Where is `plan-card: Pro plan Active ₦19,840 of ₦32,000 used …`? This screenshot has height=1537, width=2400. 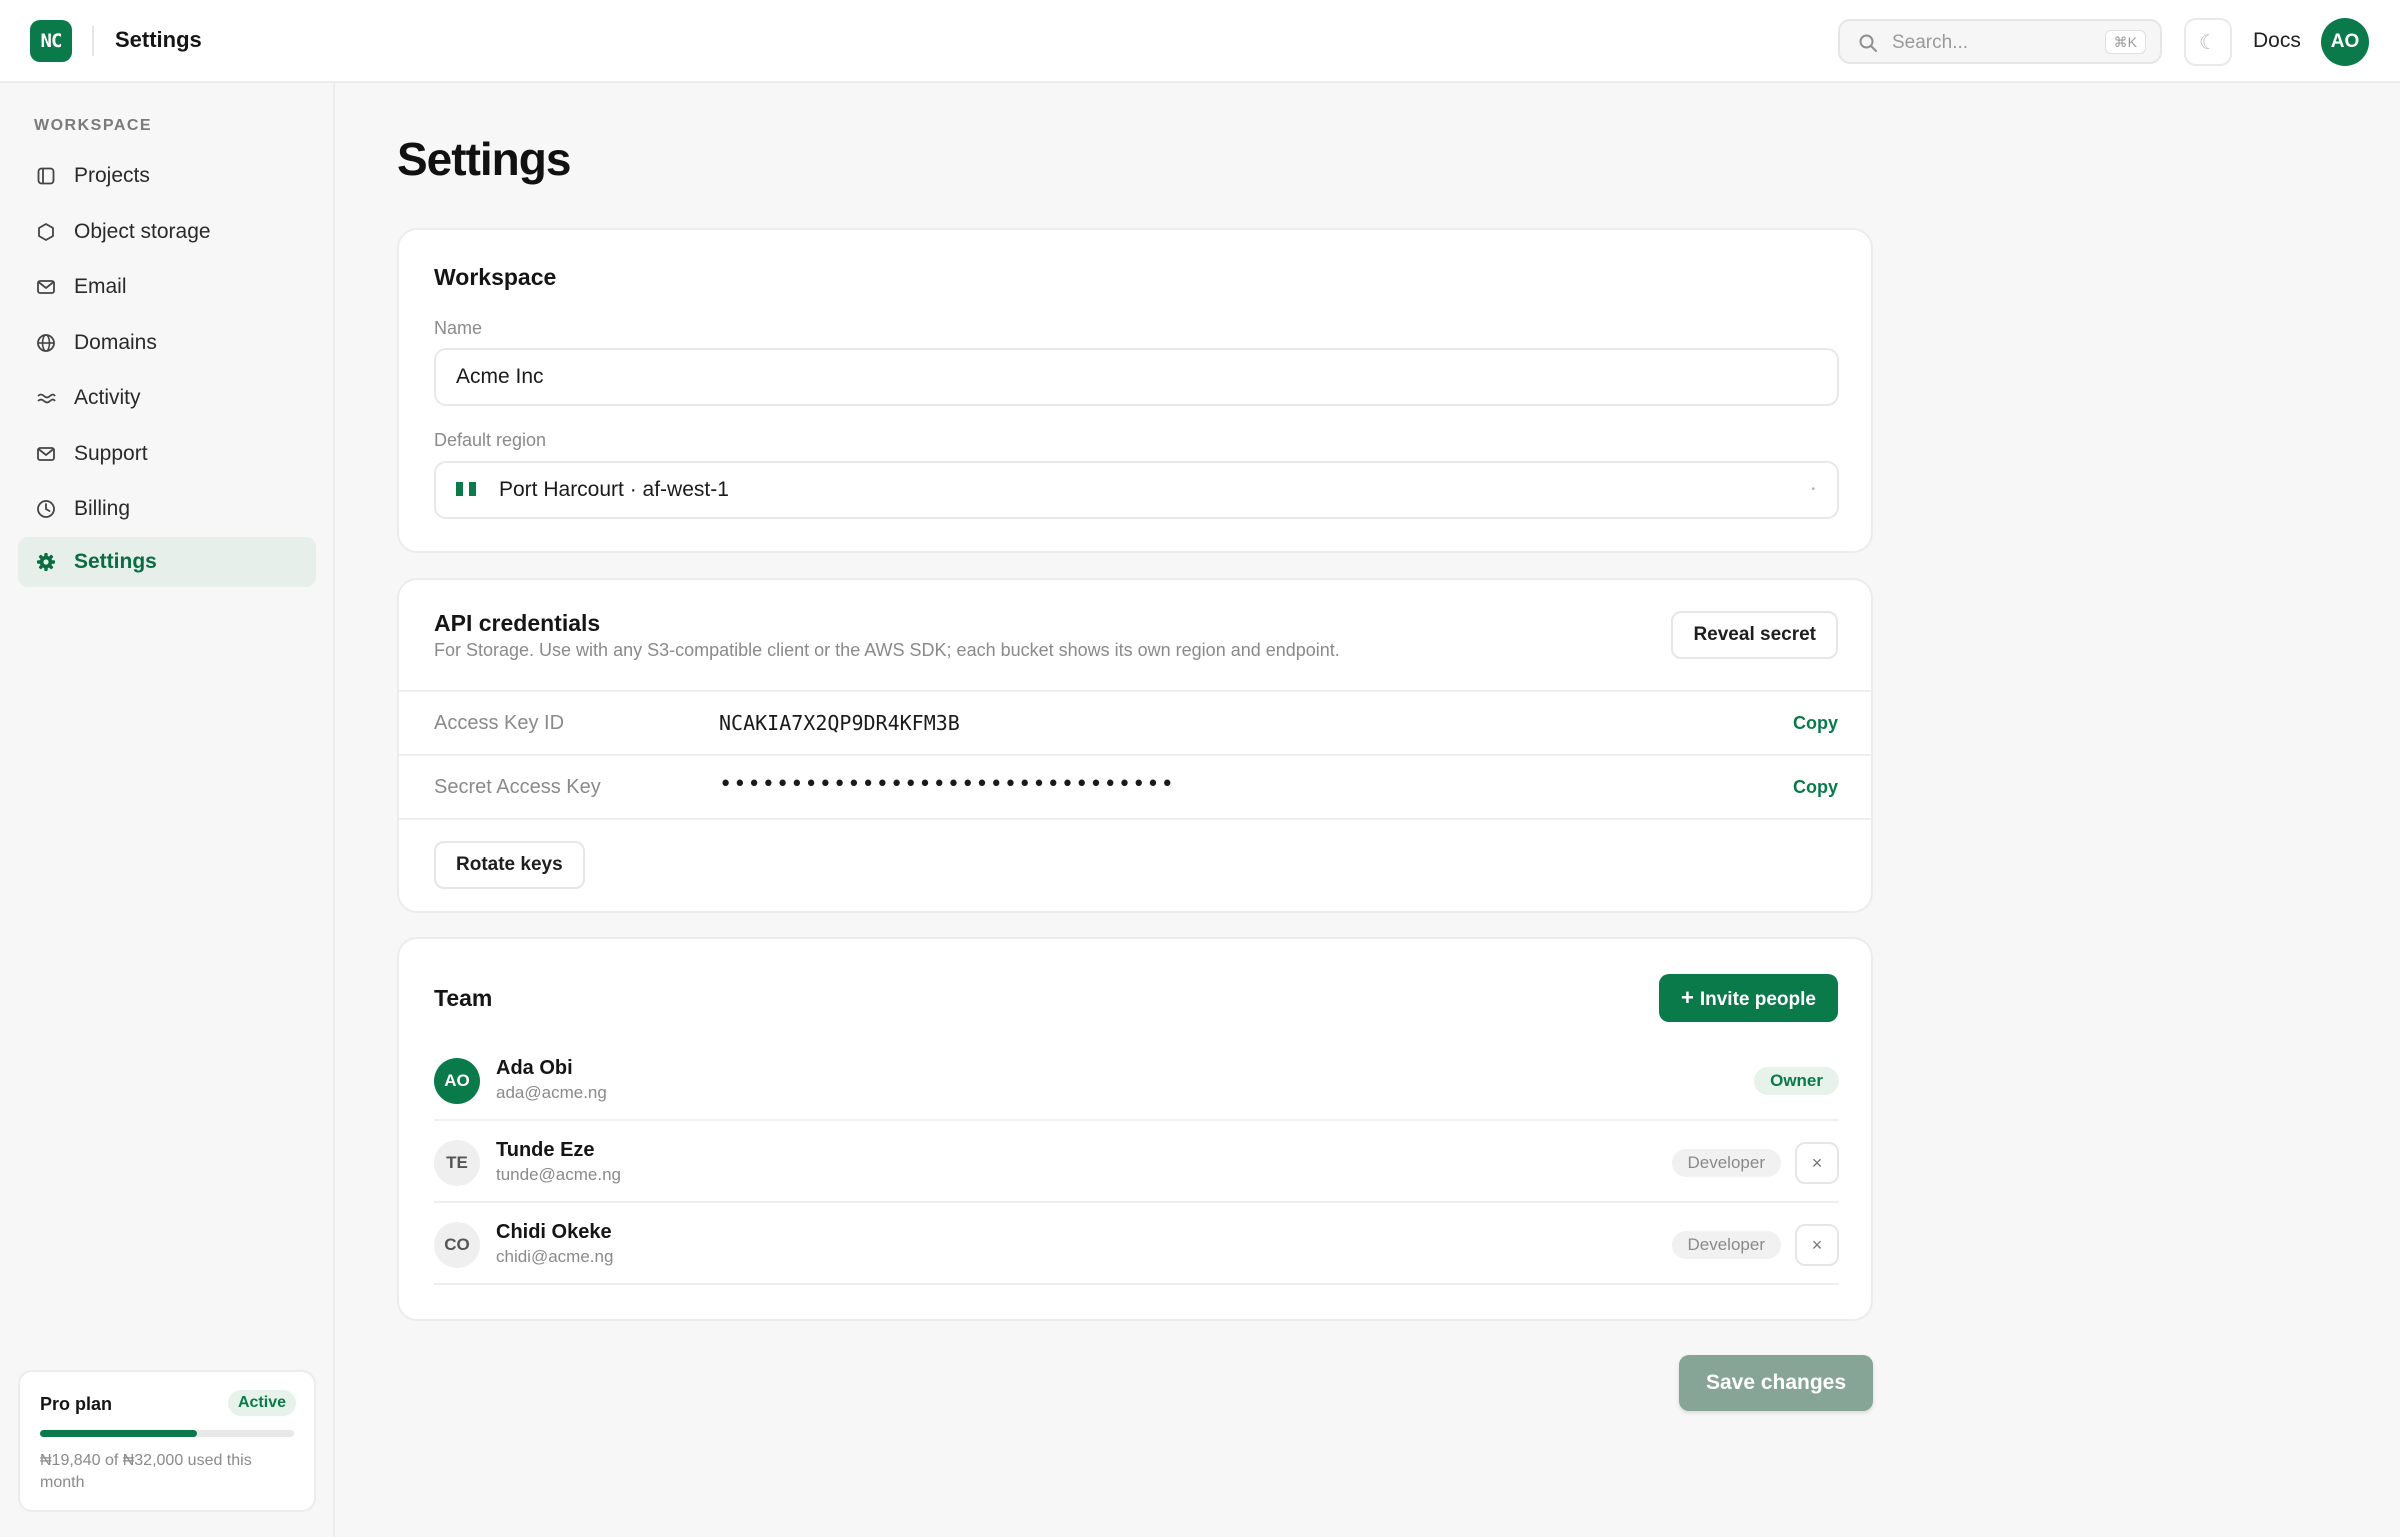
plan-card: Pro plan Active ₦19,840 of ₦32,000 used … is located at coordinates (167, 1441).